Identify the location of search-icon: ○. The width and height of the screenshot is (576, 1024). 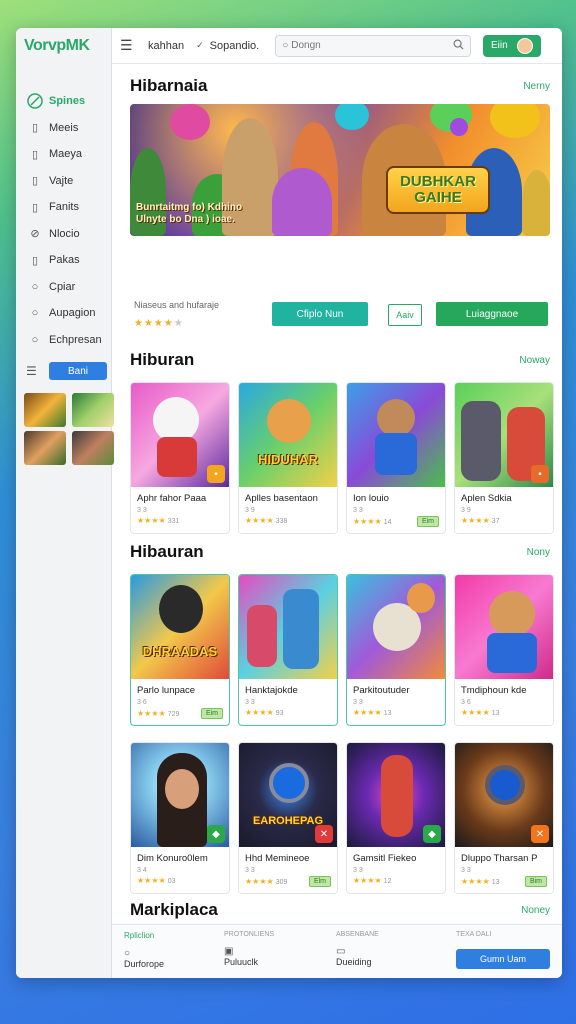
(285, 45).